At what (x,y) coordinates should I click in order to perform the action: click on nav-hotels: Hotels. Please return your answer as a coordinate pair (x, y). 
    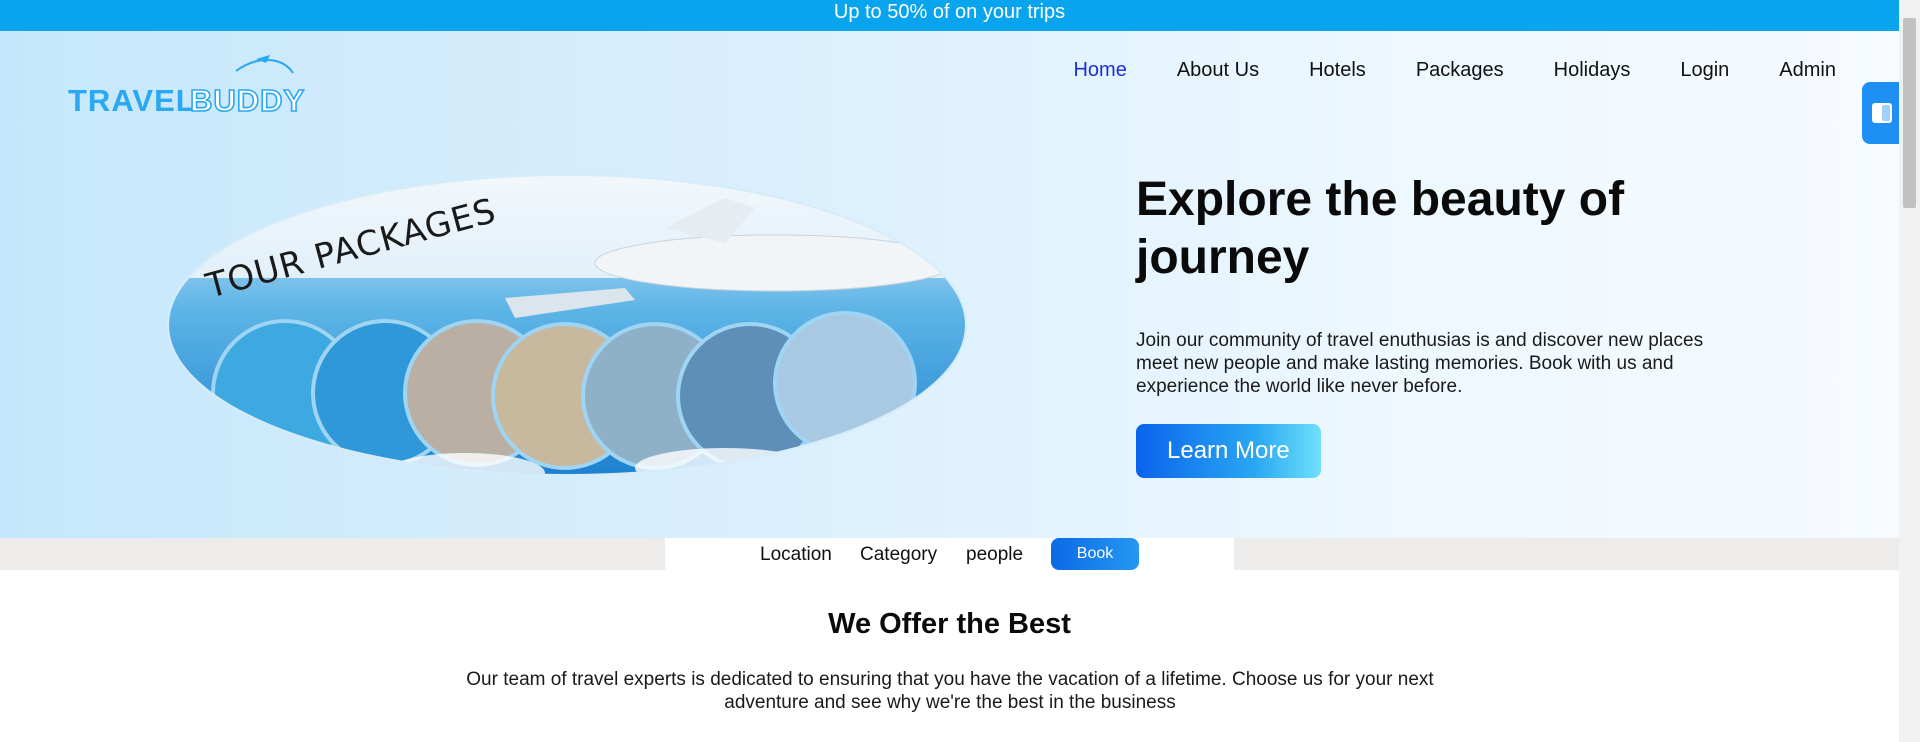
    Looking at the image, I should click on (1337, 70).